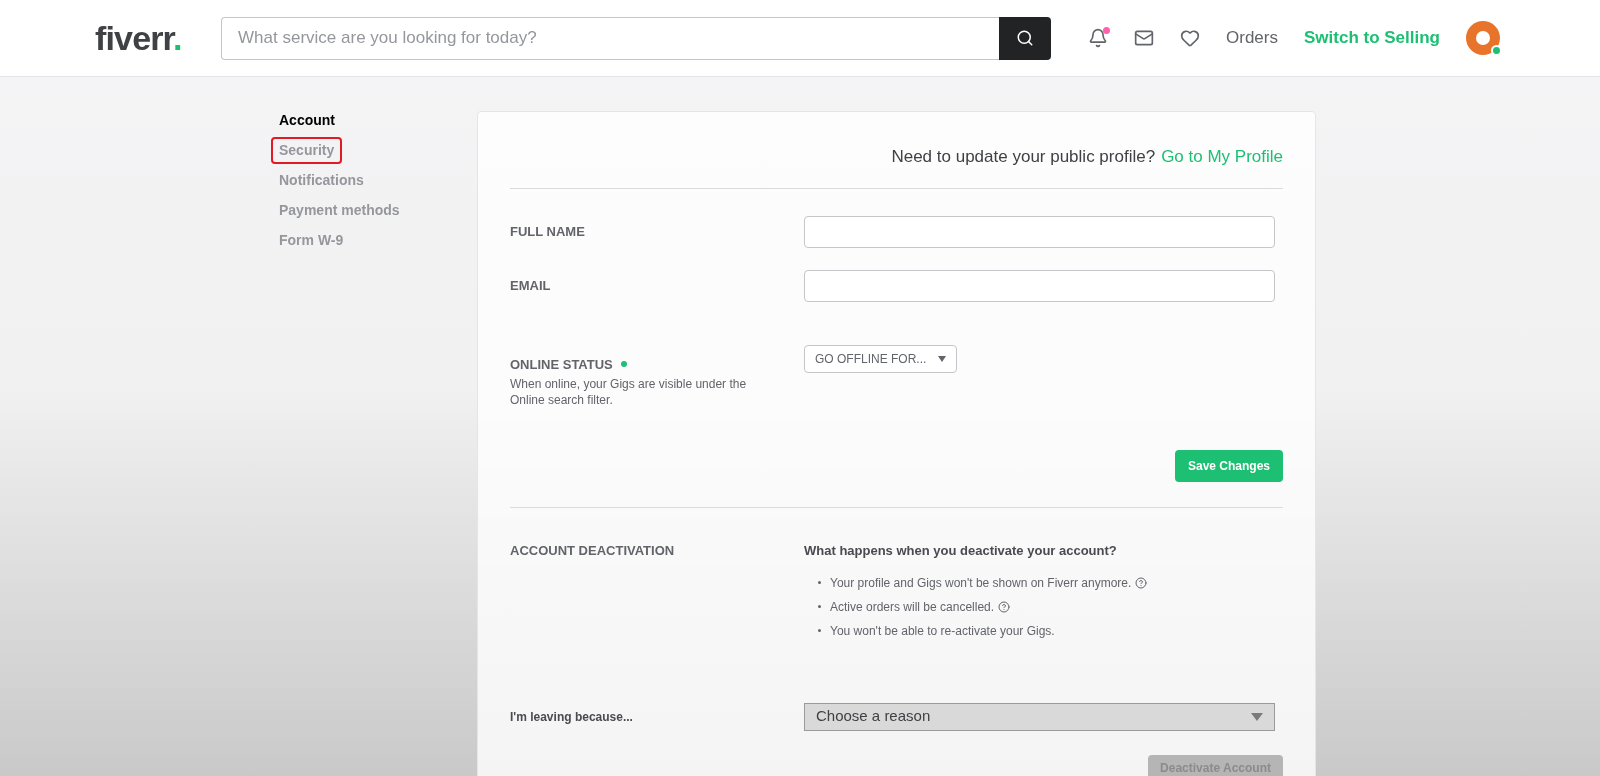 Image resolution: width=1600 pixels, height=776 pixels. Describe the element at coordinates (961, 551) in the screenshot. I see `deactivation-question: What happens when you deactivate your account?` at that location.